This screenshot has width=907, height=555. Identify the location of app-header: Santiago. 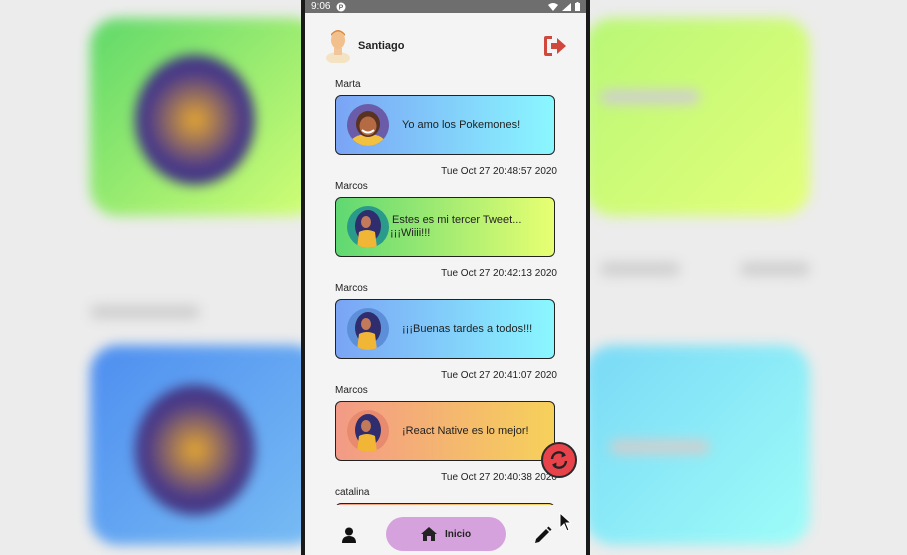
(445, 44).